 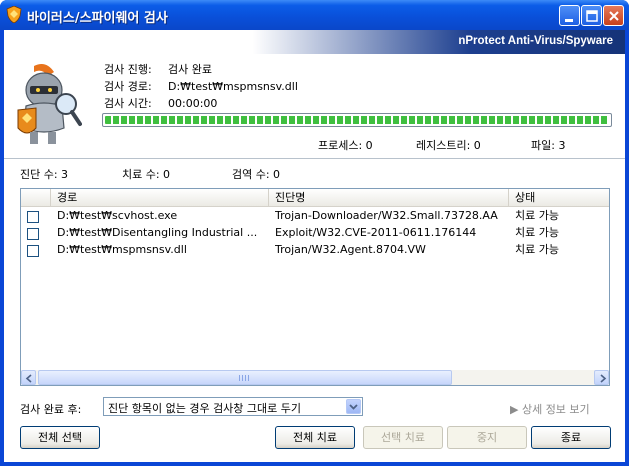 What do you see at coordinates (389, 198) in the screenshot?
I see `column-header-name: 진단명` at bounding box center [389, 198].